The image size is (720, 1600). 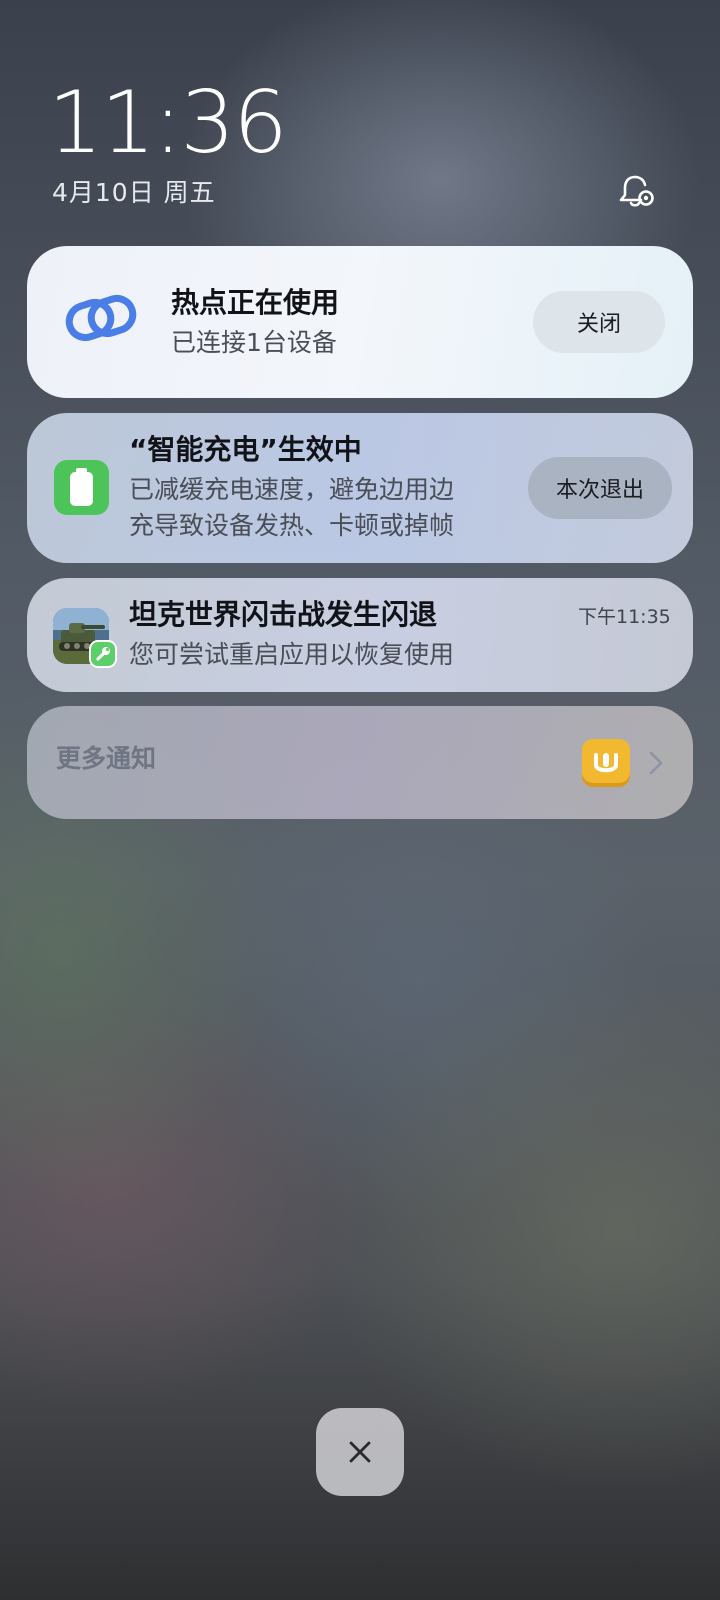 What do you see at coordinates (360, 322) in the screenshot?
I see `hotspot-notification: 热点正在使用 已连接1台设备 关闭` at bounding box center [360, 322].